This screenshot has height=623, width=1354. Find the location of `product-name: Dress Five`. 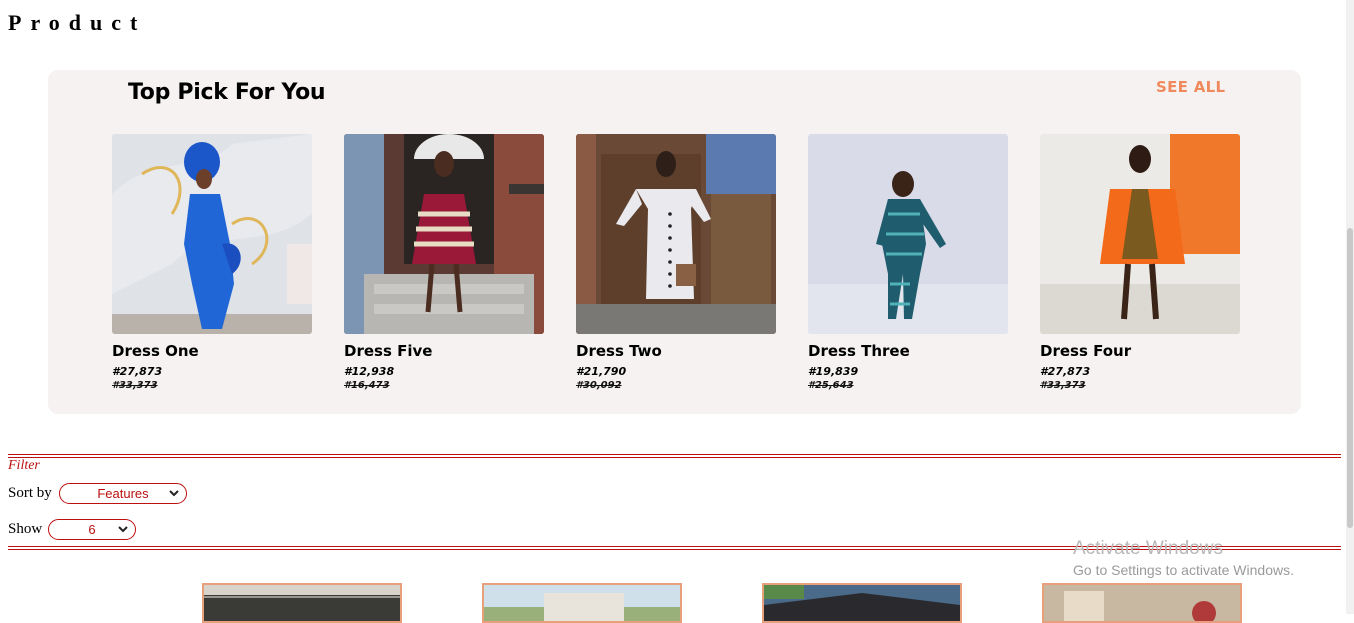

product-name: Dress Five is located at coordinates (444, 351).